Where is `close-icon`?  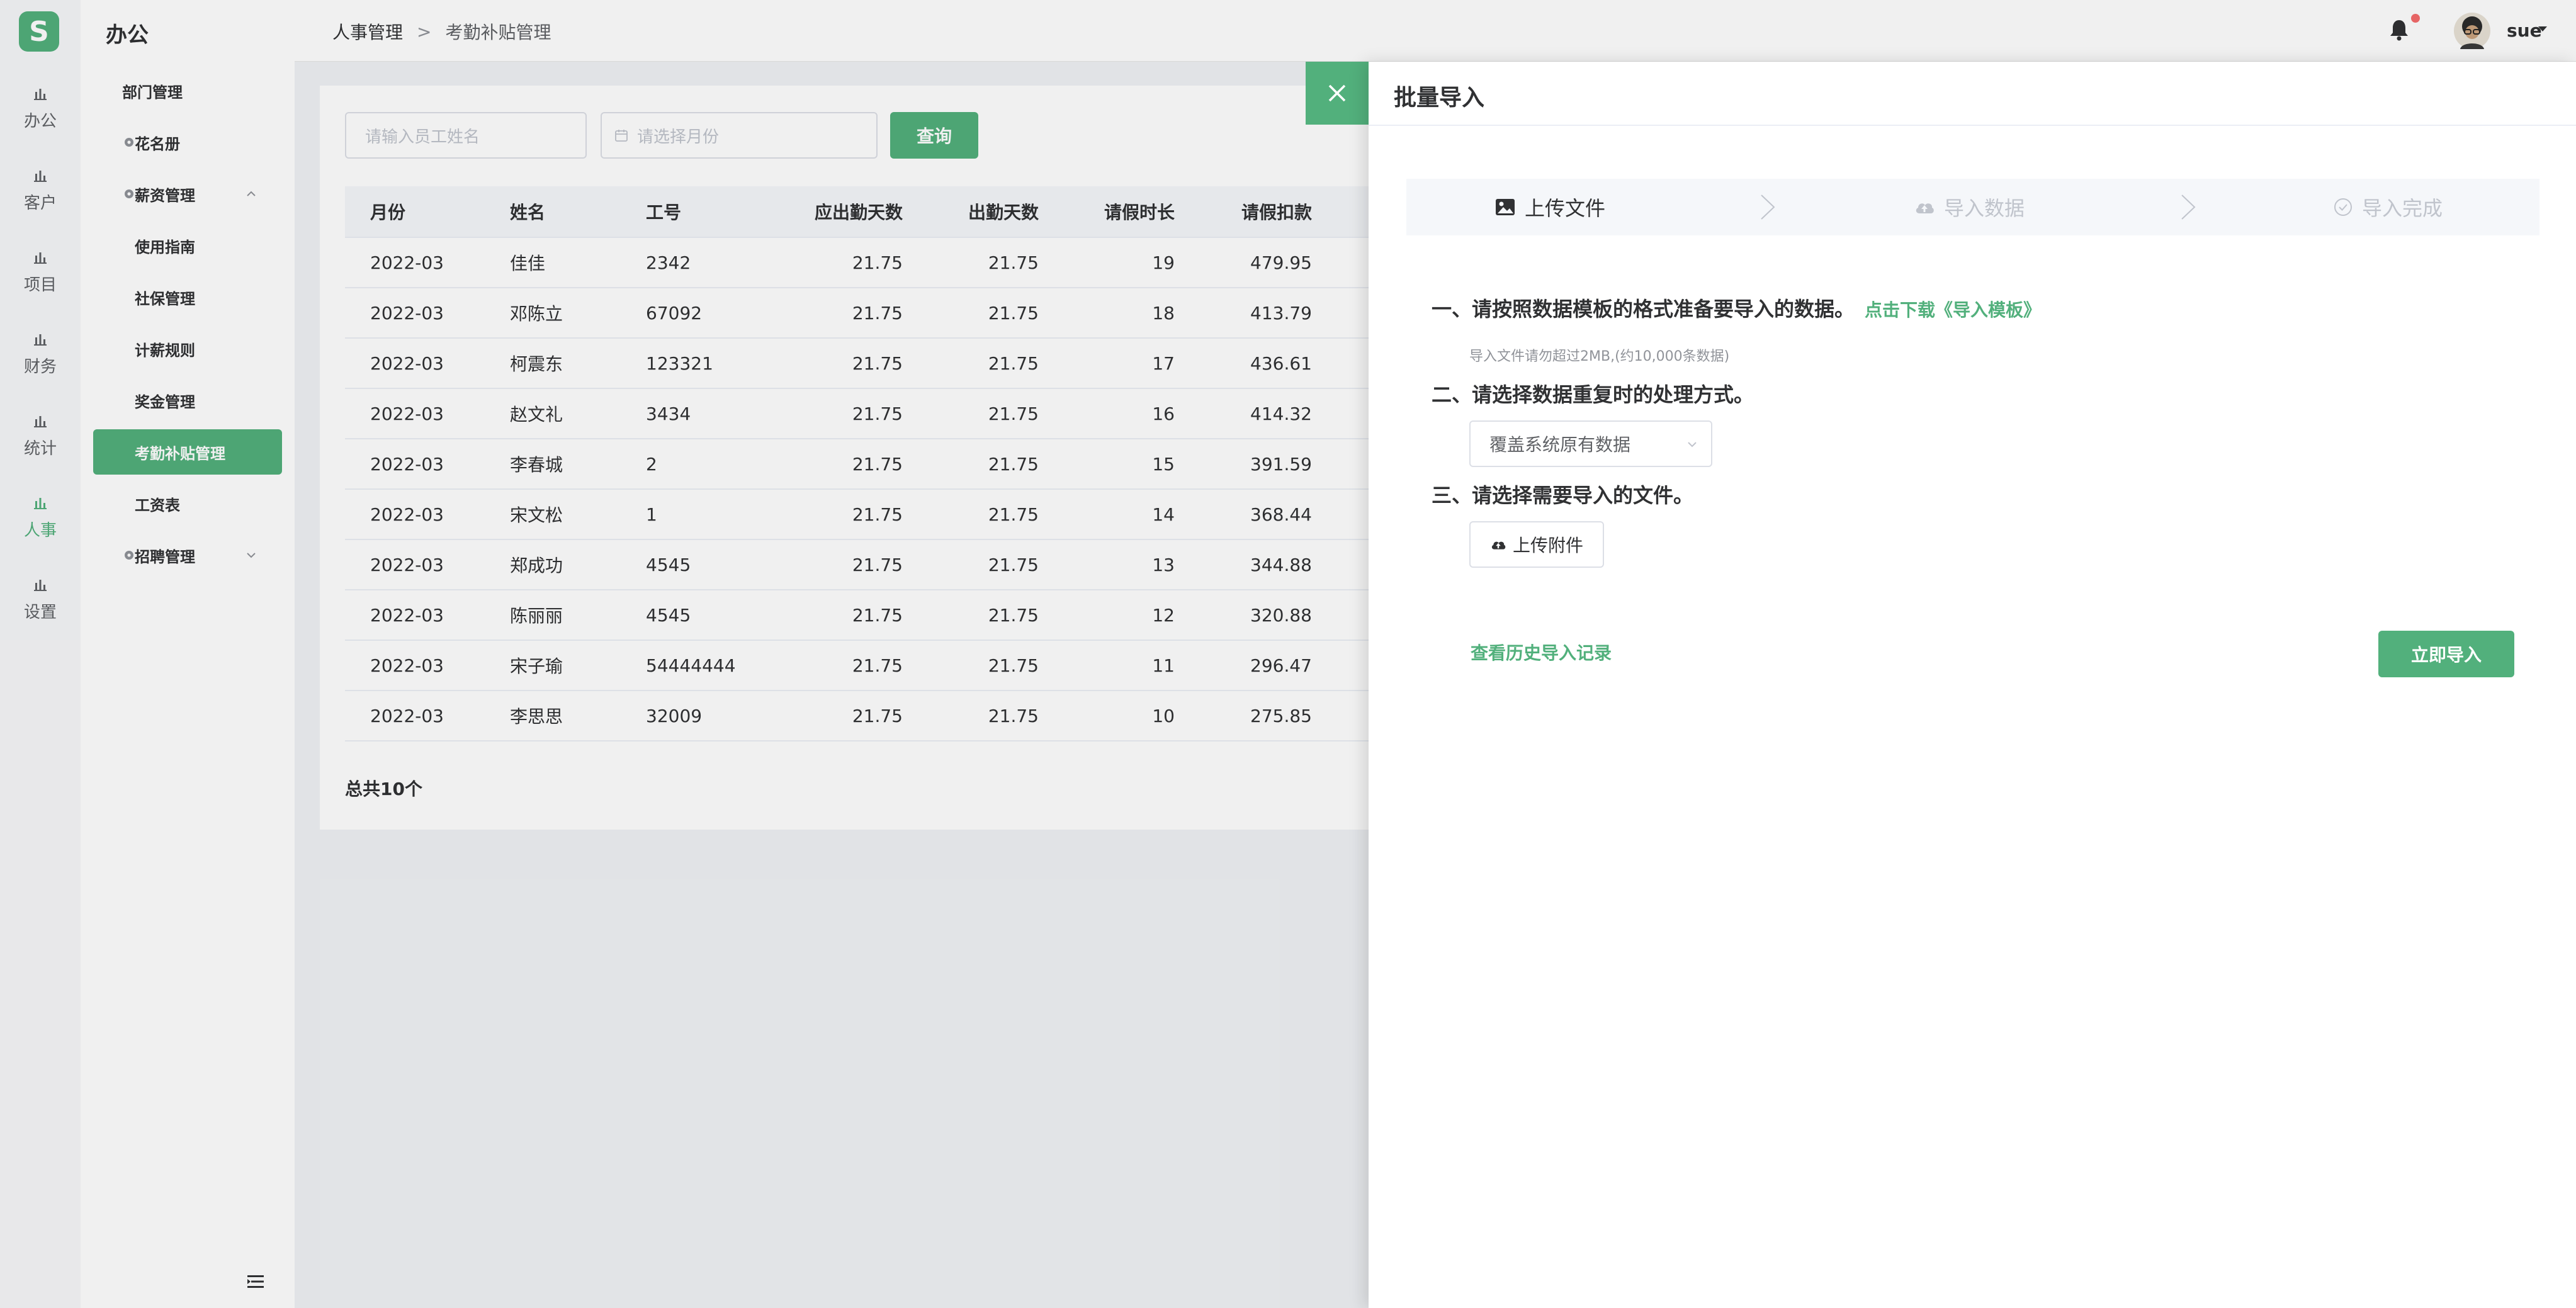
close-icon is located at coordinates (1337, 93).